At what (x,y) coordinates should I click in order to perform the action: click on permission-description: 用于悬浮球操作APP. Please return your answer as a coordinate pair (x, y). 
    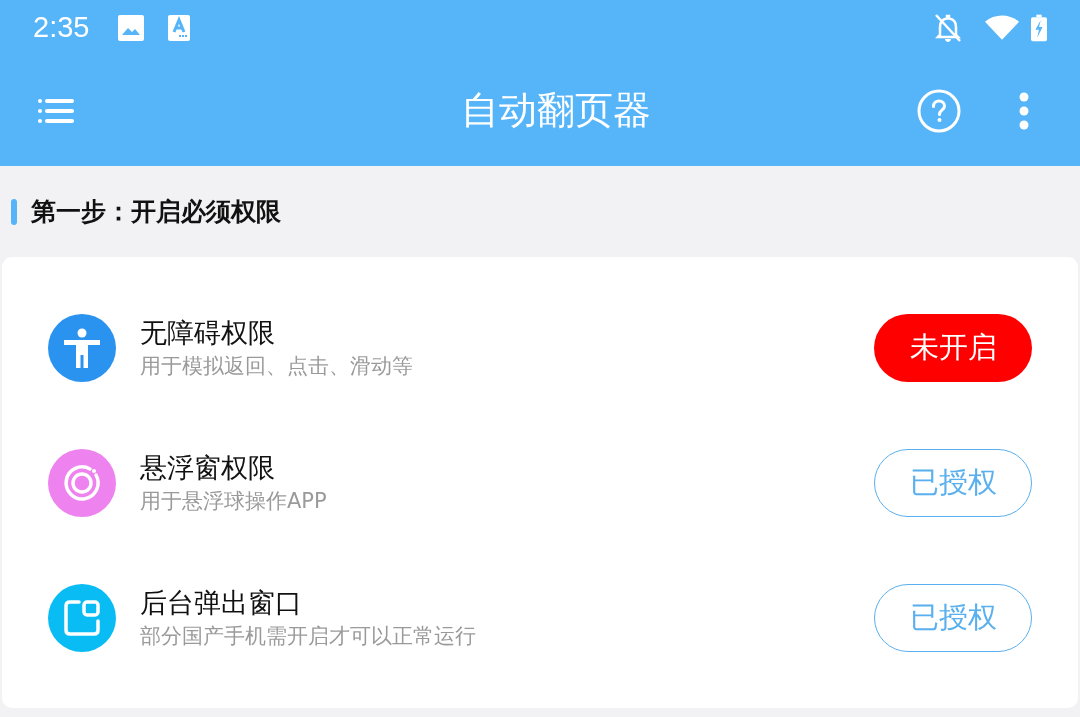
    Looking at the image, I should click on (233, 501).